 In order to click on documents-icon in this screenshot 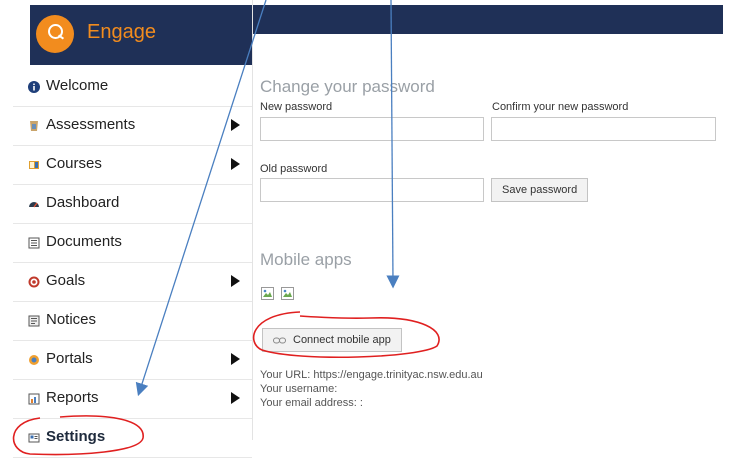, I will do `click(34, 243)`.